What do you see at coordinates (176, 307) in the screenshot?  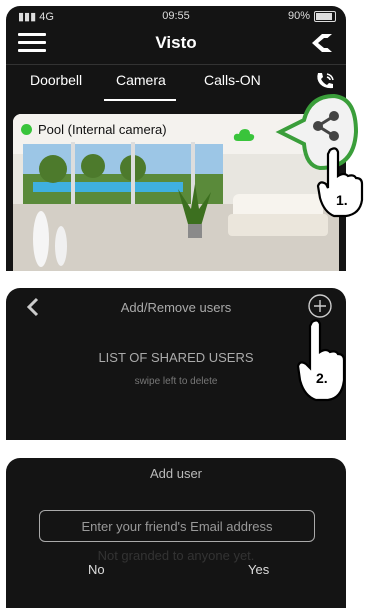 I see `screen-title: Add/Remove users` at bounding box center [176, 307].